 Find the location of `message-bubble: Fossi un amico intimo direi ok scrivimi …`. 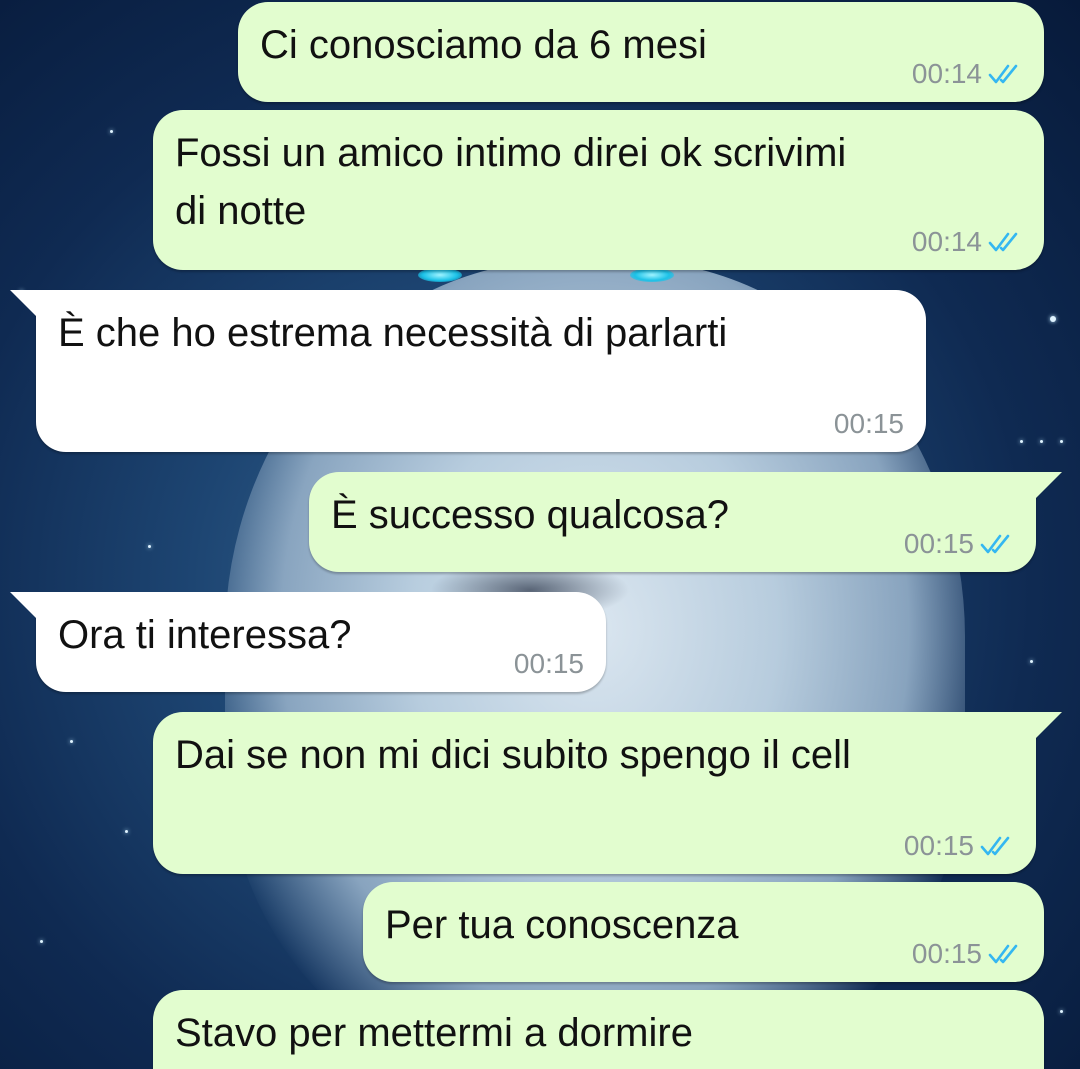

message-bubble: Fossi un amico intimo direi ok scrivimi … is located at coordinates (598, 190).